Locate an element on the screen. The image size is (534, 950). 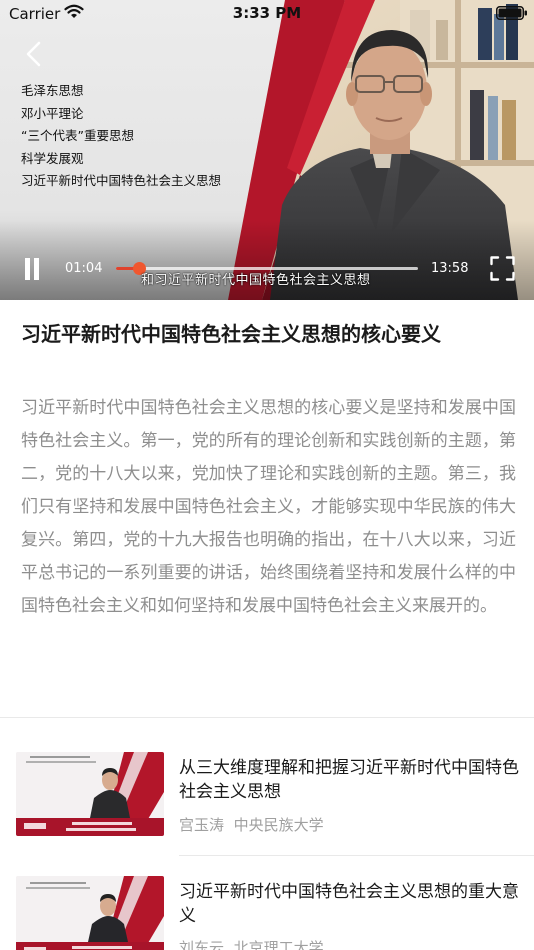
topic-item: 毛泽东思想 is located at coordinates (52, 90).